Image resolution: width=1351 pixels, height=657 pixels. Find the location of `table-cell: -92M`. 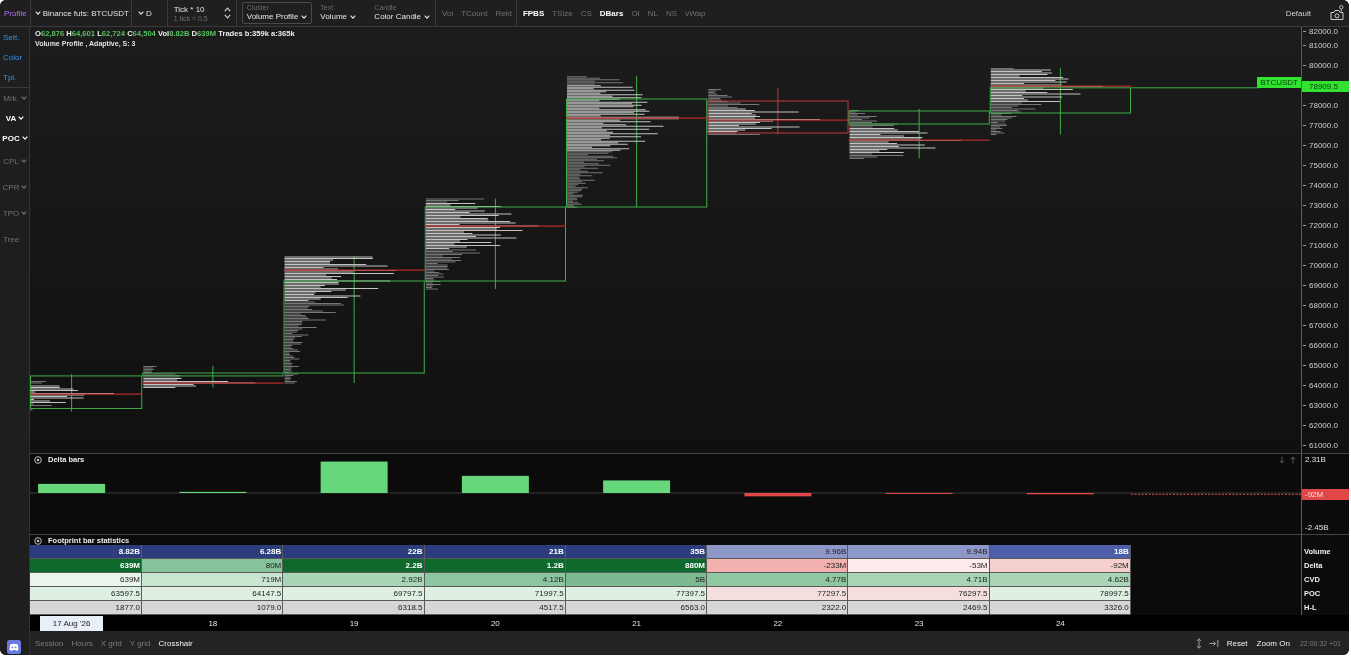

table-cell: -92M is located at coordinates (1060, 566).